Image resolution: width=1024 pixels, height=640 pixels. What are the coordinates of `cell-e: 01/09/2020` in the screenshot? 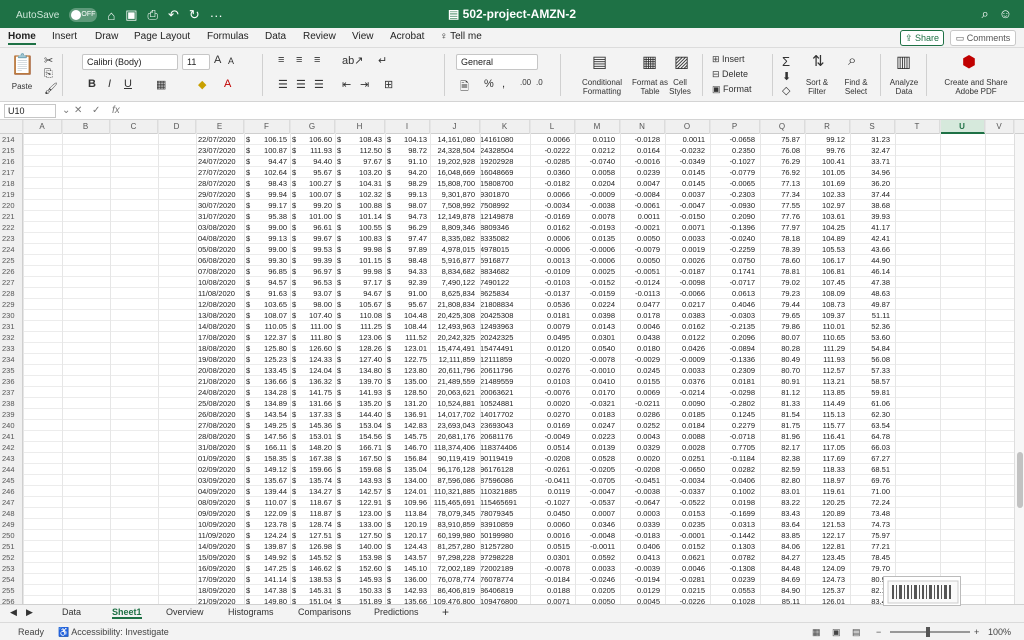 It's located at (220, 458).